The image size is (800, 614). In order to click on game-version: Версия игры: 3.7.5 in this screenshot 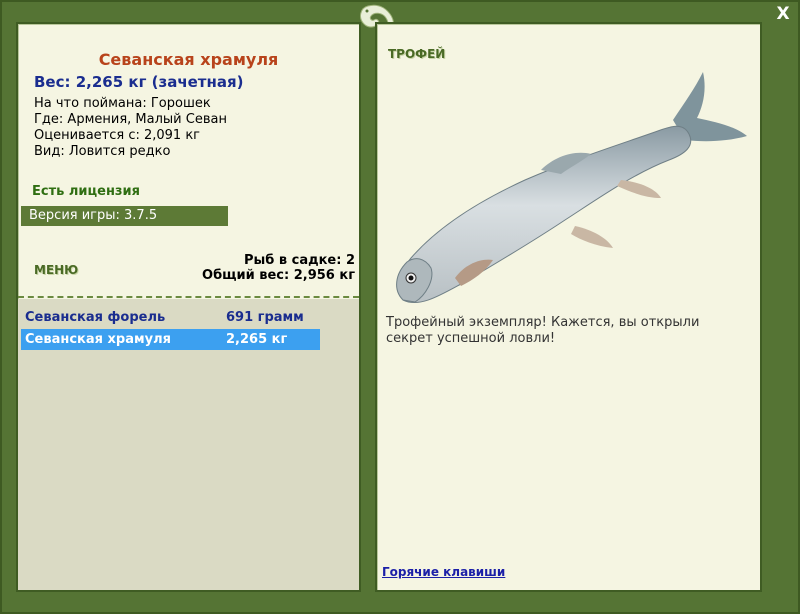, I will do `click(124, 216)`.